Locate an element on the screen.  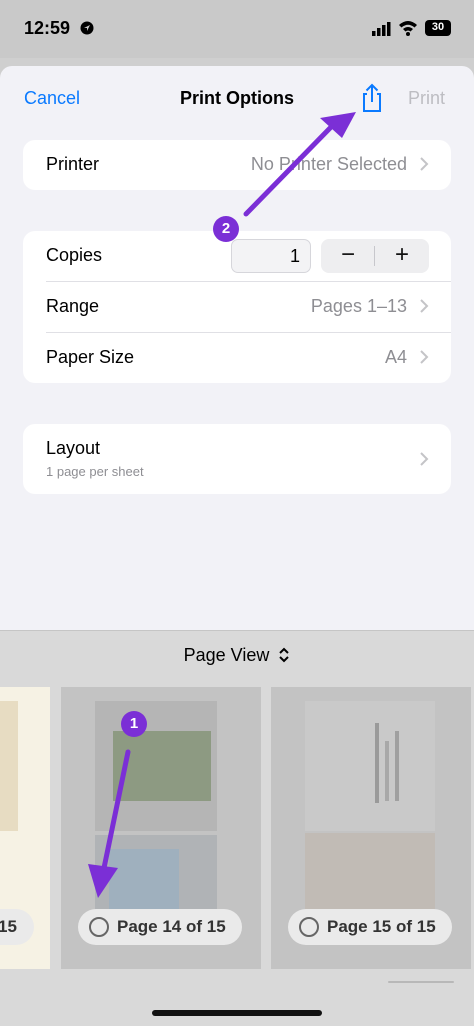
annotation-badge-2: 2 is located at coordinates (226, 229).